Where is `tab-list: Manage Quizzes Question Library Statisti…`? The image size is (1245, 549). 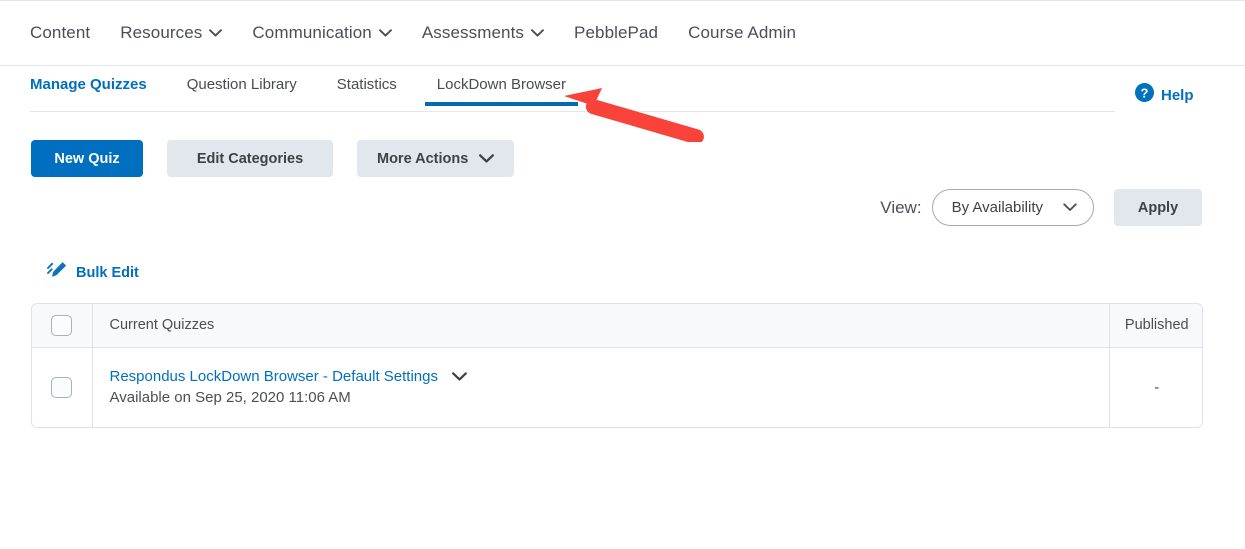 tab-list: Manage Quizzes Question Library Statisti… is located at coordinates (572, 94).